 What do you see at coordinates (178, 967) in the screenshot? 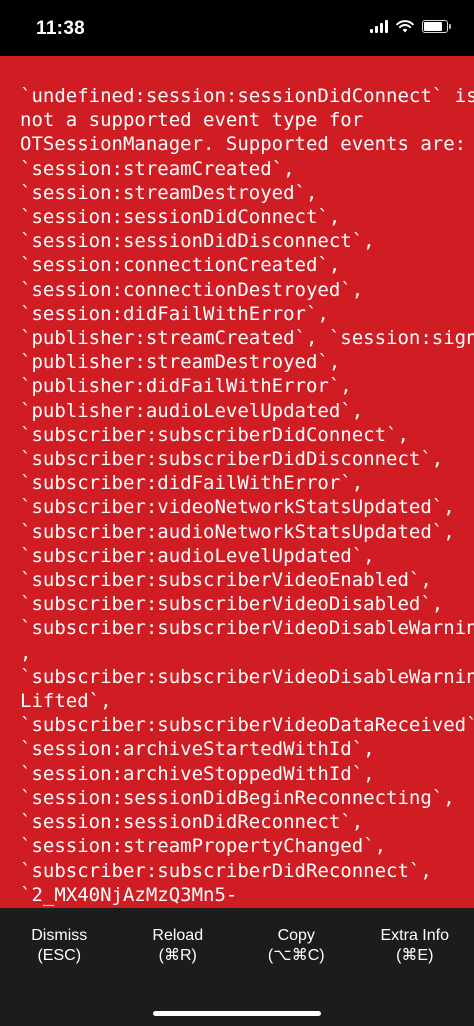
I see `reload-button: Reload (⌘R)` at bounding box center [178, 967].